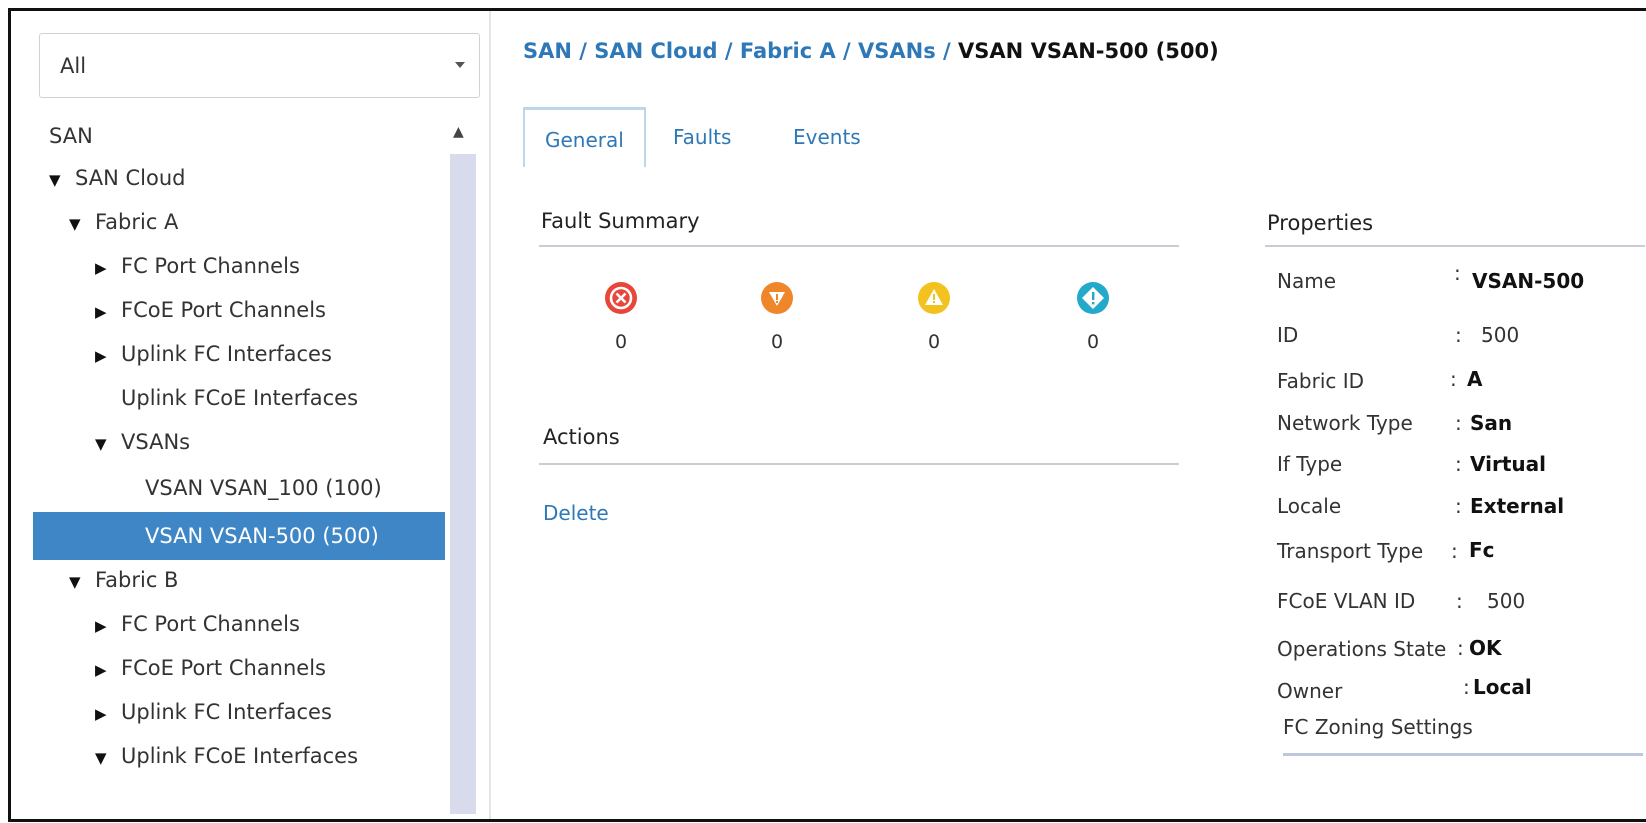 The image size is (1646, 823). What do you see at coordinates (777, 317) in the screenshot?
I see `major-fault: 0` at bounding box center [777, 317].